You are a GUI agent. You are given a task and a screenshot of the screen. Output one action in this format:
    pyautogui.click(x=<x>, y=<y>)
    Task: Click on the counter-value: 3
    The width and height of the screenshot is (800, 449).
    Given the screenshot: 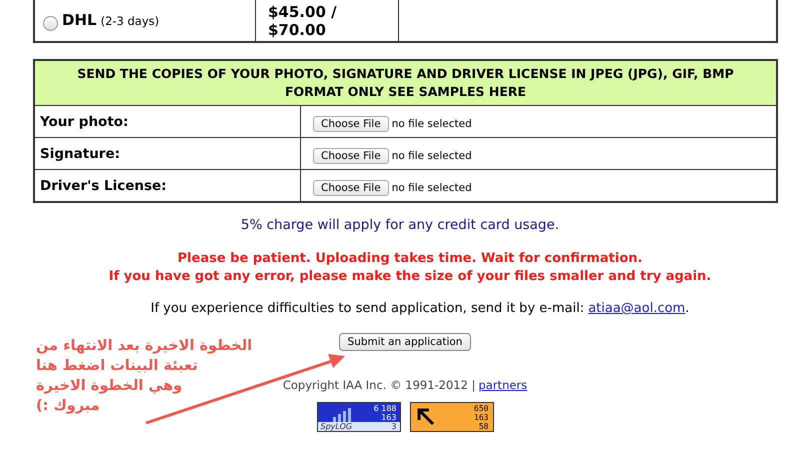 What is the action you would take?
    pyautogui.click(x=393, y=426)
    